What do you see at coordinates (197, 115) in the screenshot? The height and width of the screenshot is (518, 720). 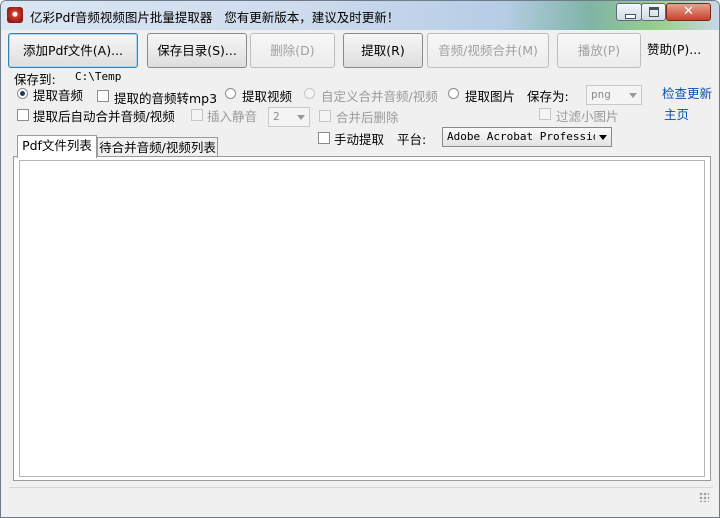 I see `insert-silence-checkbox` at bounding box center [197, 115].